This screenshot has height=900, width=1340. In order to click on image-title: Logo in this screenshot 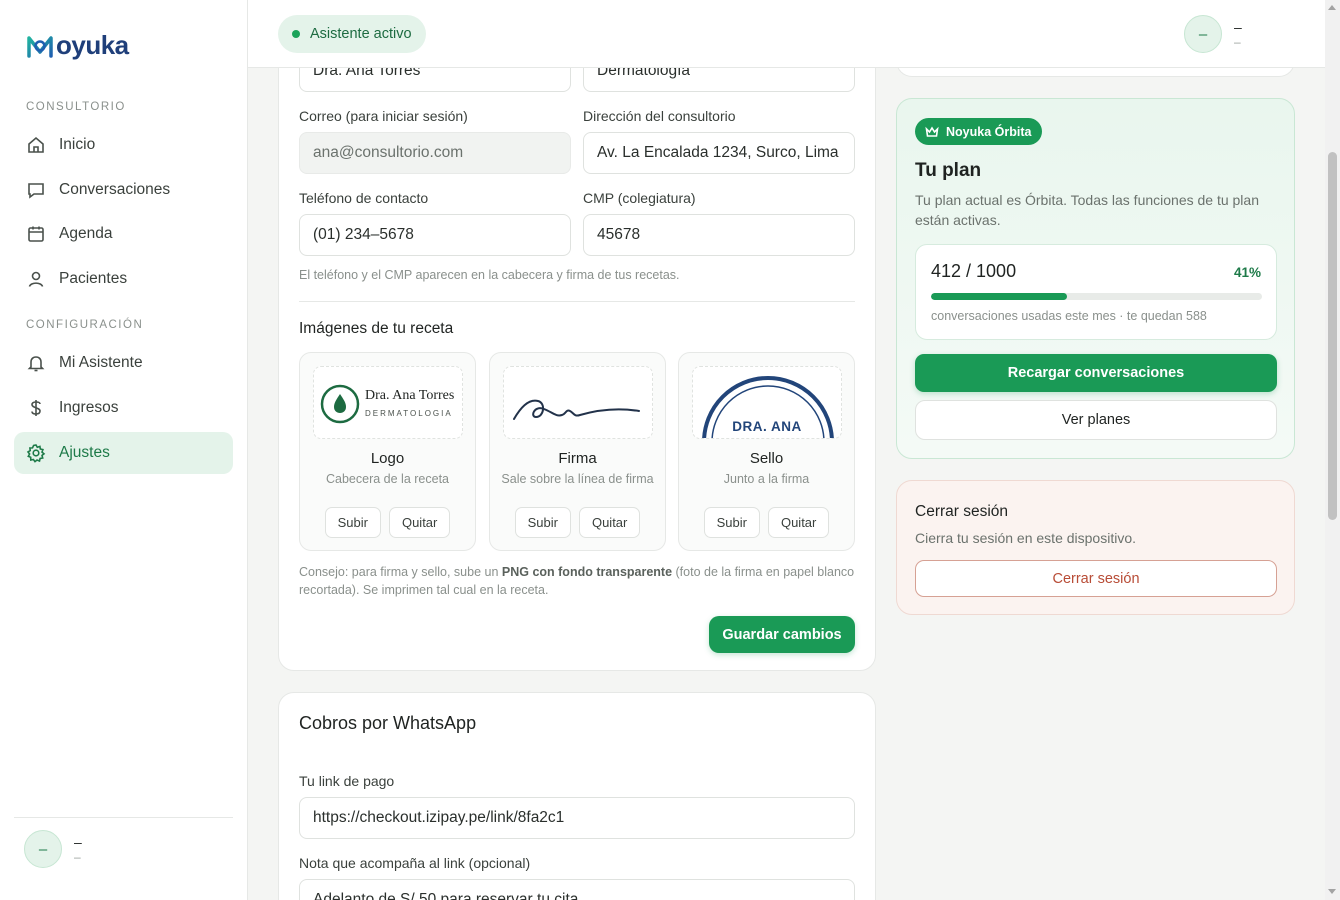, I will do `click(387, 458)`.